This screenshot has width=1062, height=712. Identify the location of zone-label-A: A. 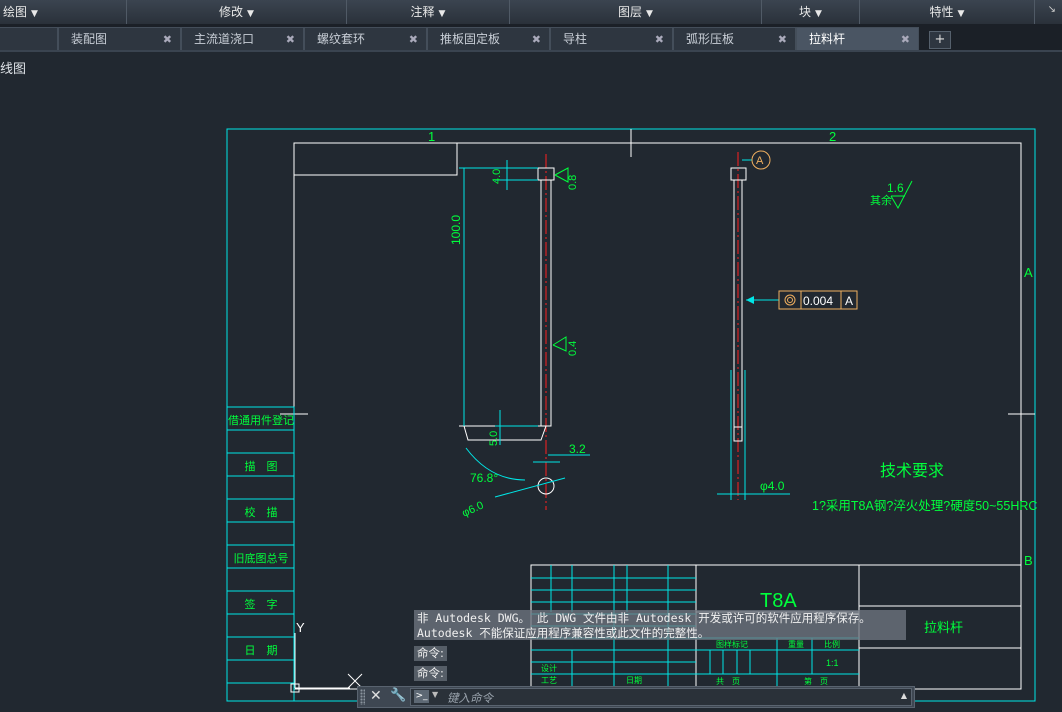
(1028, 272).